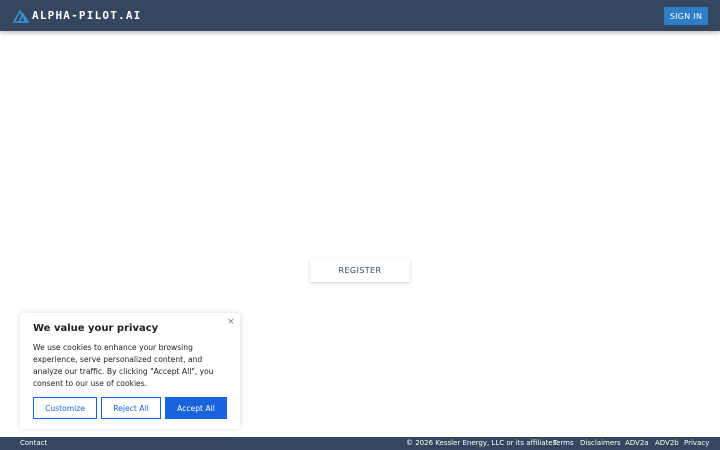  Describe the element at coordinates (65, 408) in the screenshot. I see `customize-button: Customize` at that location.